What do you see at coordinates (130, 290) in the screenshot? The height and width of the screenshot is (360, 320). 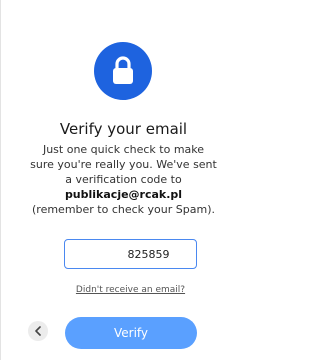 I see `resend-email-link: Didn't receive an email?` at bounding box center [130, 290].